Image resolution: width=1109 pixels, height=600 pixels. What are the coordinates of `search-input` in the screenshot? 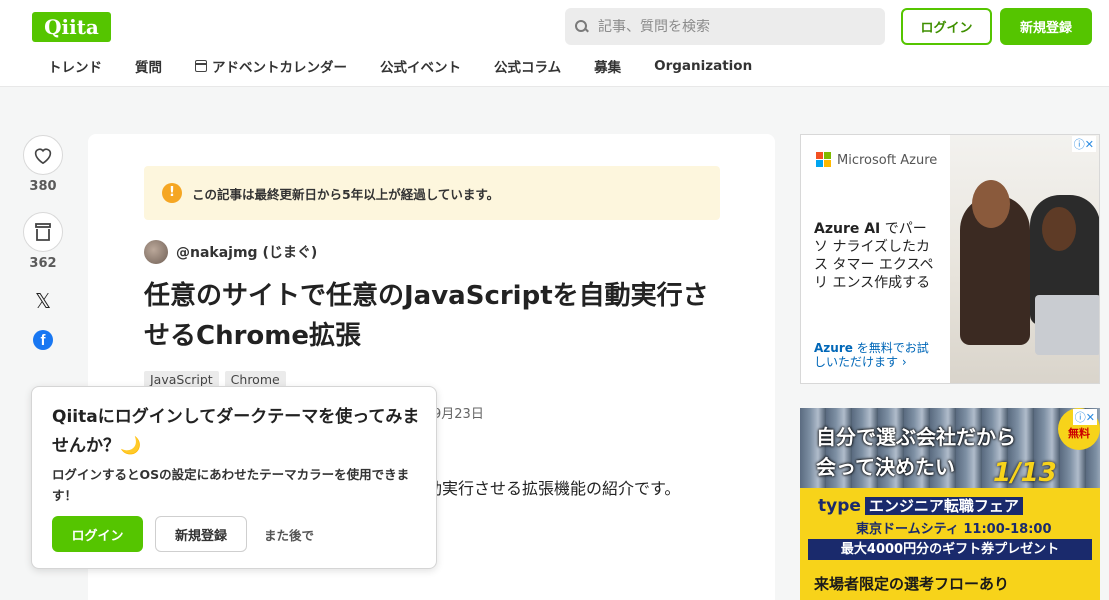 It's located at (733, 26).